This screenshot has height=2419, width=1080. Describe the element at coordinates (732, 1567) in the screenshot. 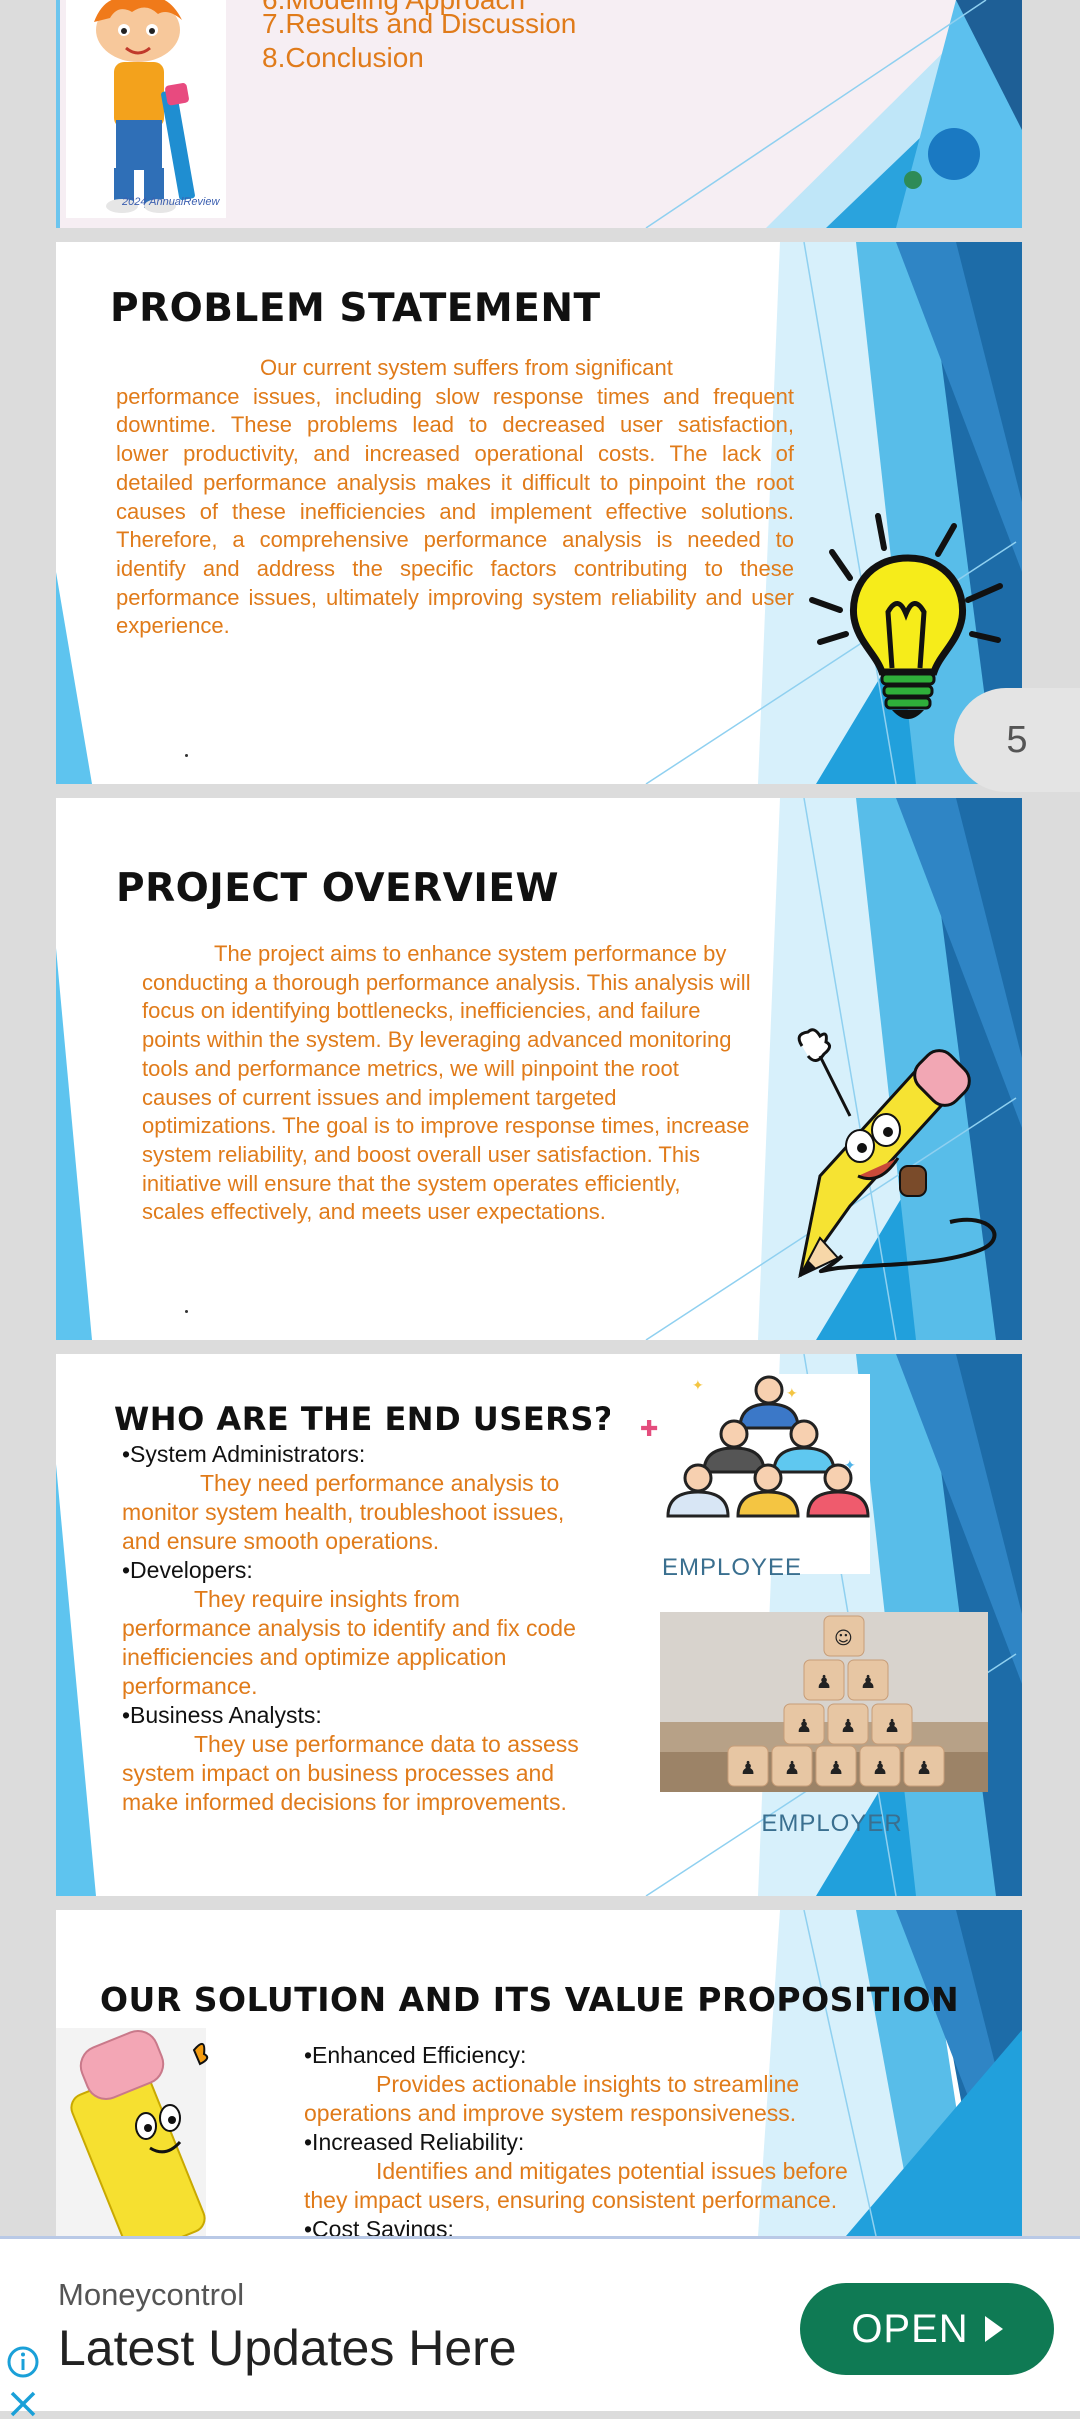

I see `employee-caption: EMPLOYEE` at that location.